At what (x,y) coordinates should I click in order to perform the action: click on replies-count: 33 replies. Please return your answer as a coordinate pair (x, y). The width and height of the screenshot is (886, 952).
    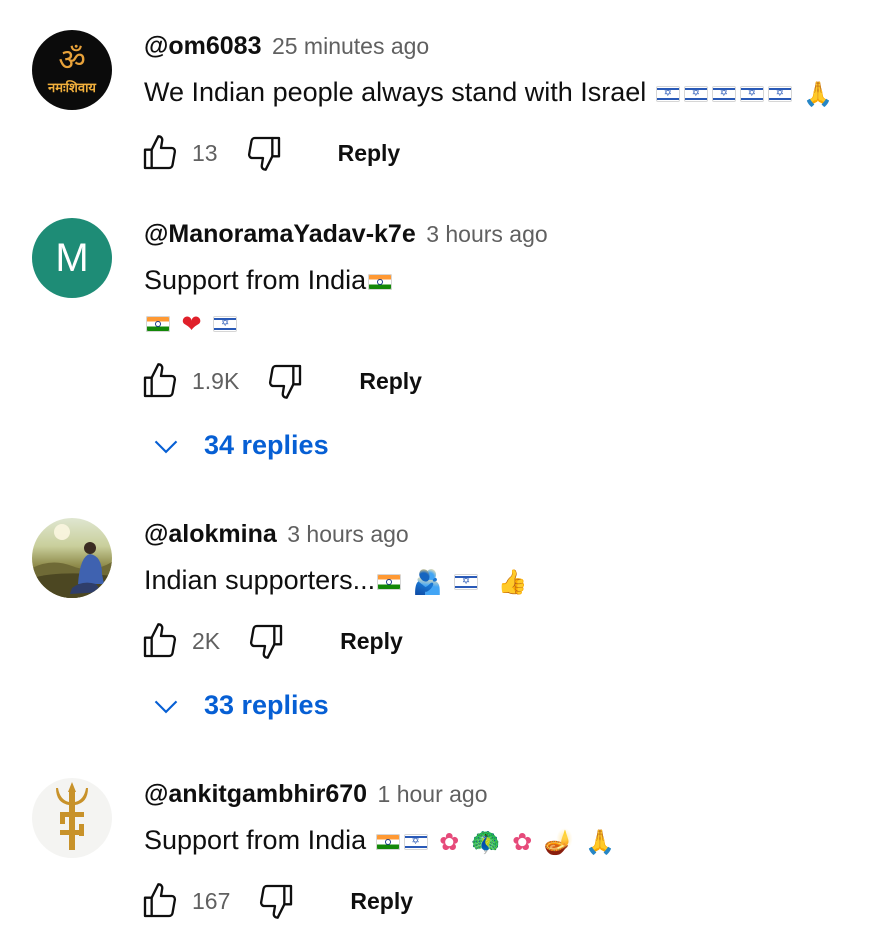
    Looking at the image, I should click on (266, 705).